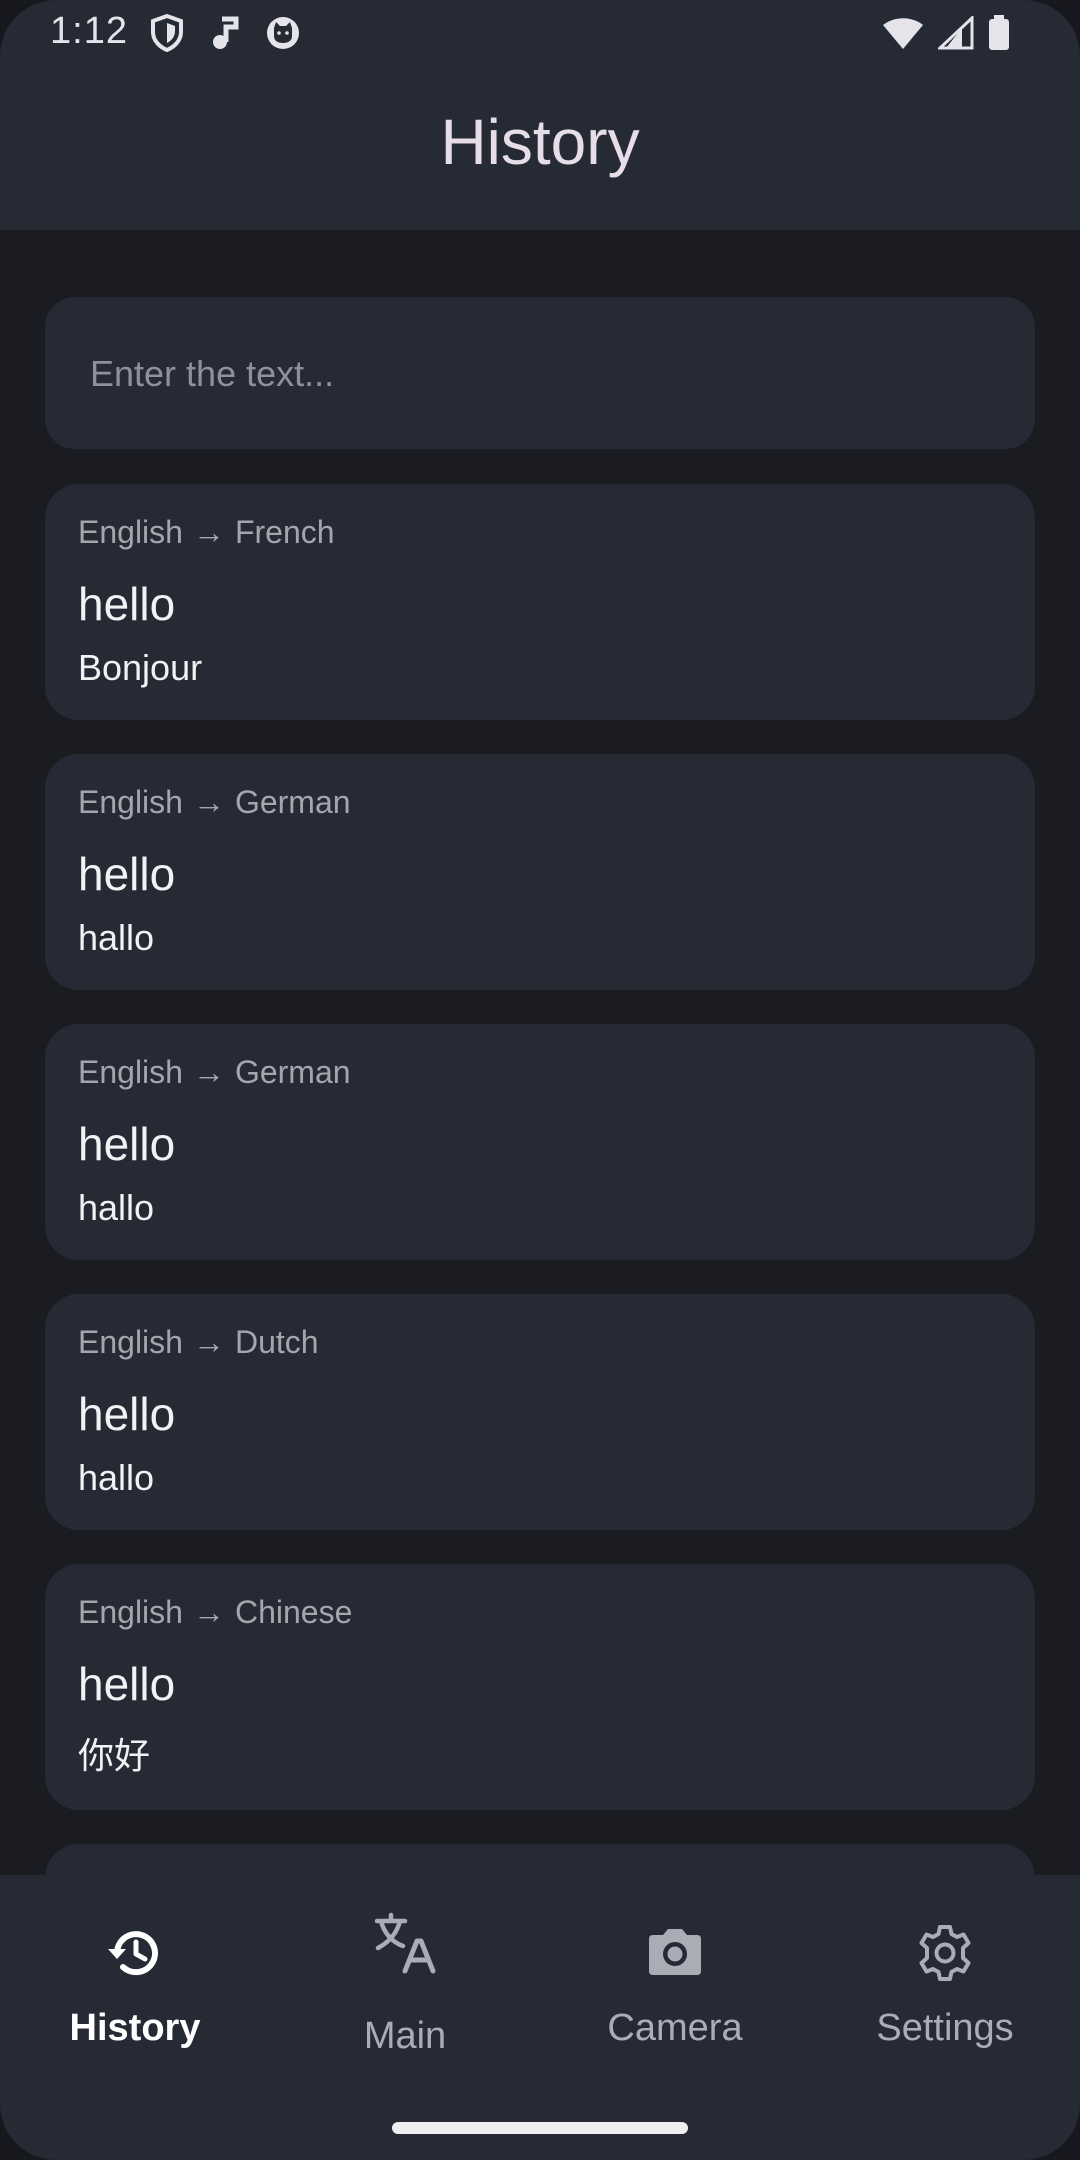 This screenshot has height=2160, width=1080. I want to click on history-item: English → French hello Bonjour, so click(540, 602).